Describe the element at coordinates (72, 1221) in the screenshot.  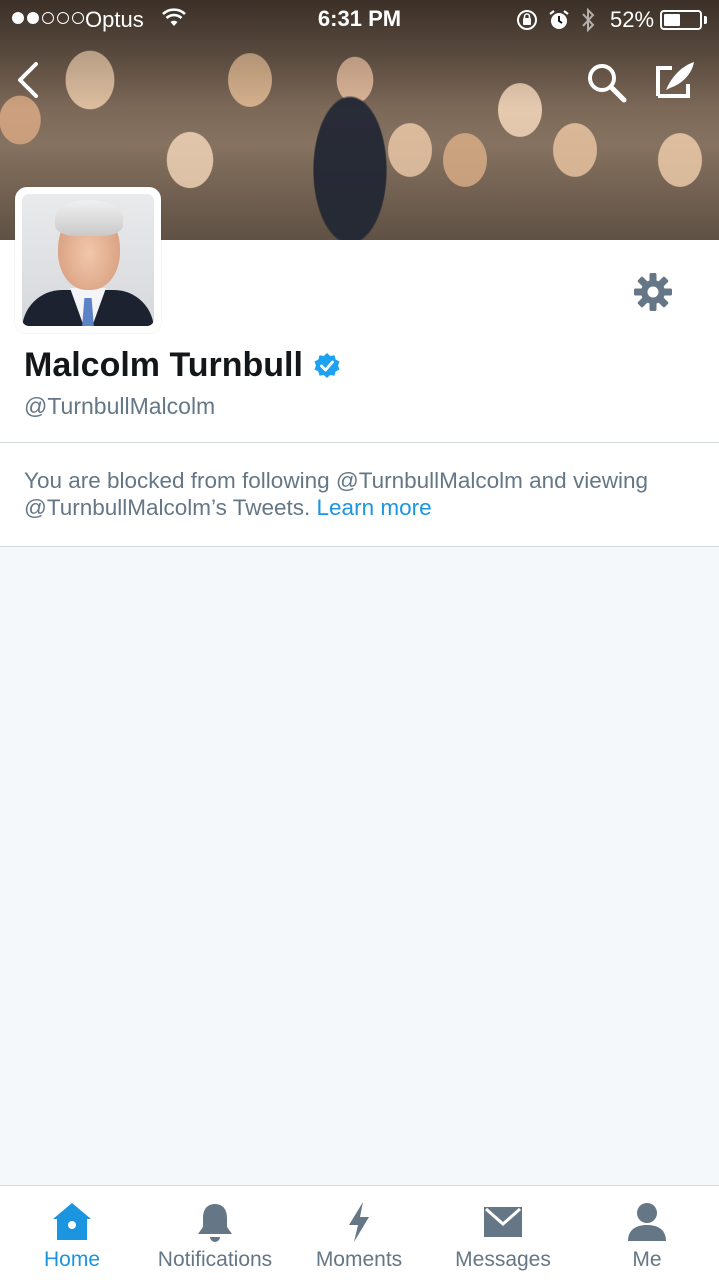
I see `home-icon` at that location.